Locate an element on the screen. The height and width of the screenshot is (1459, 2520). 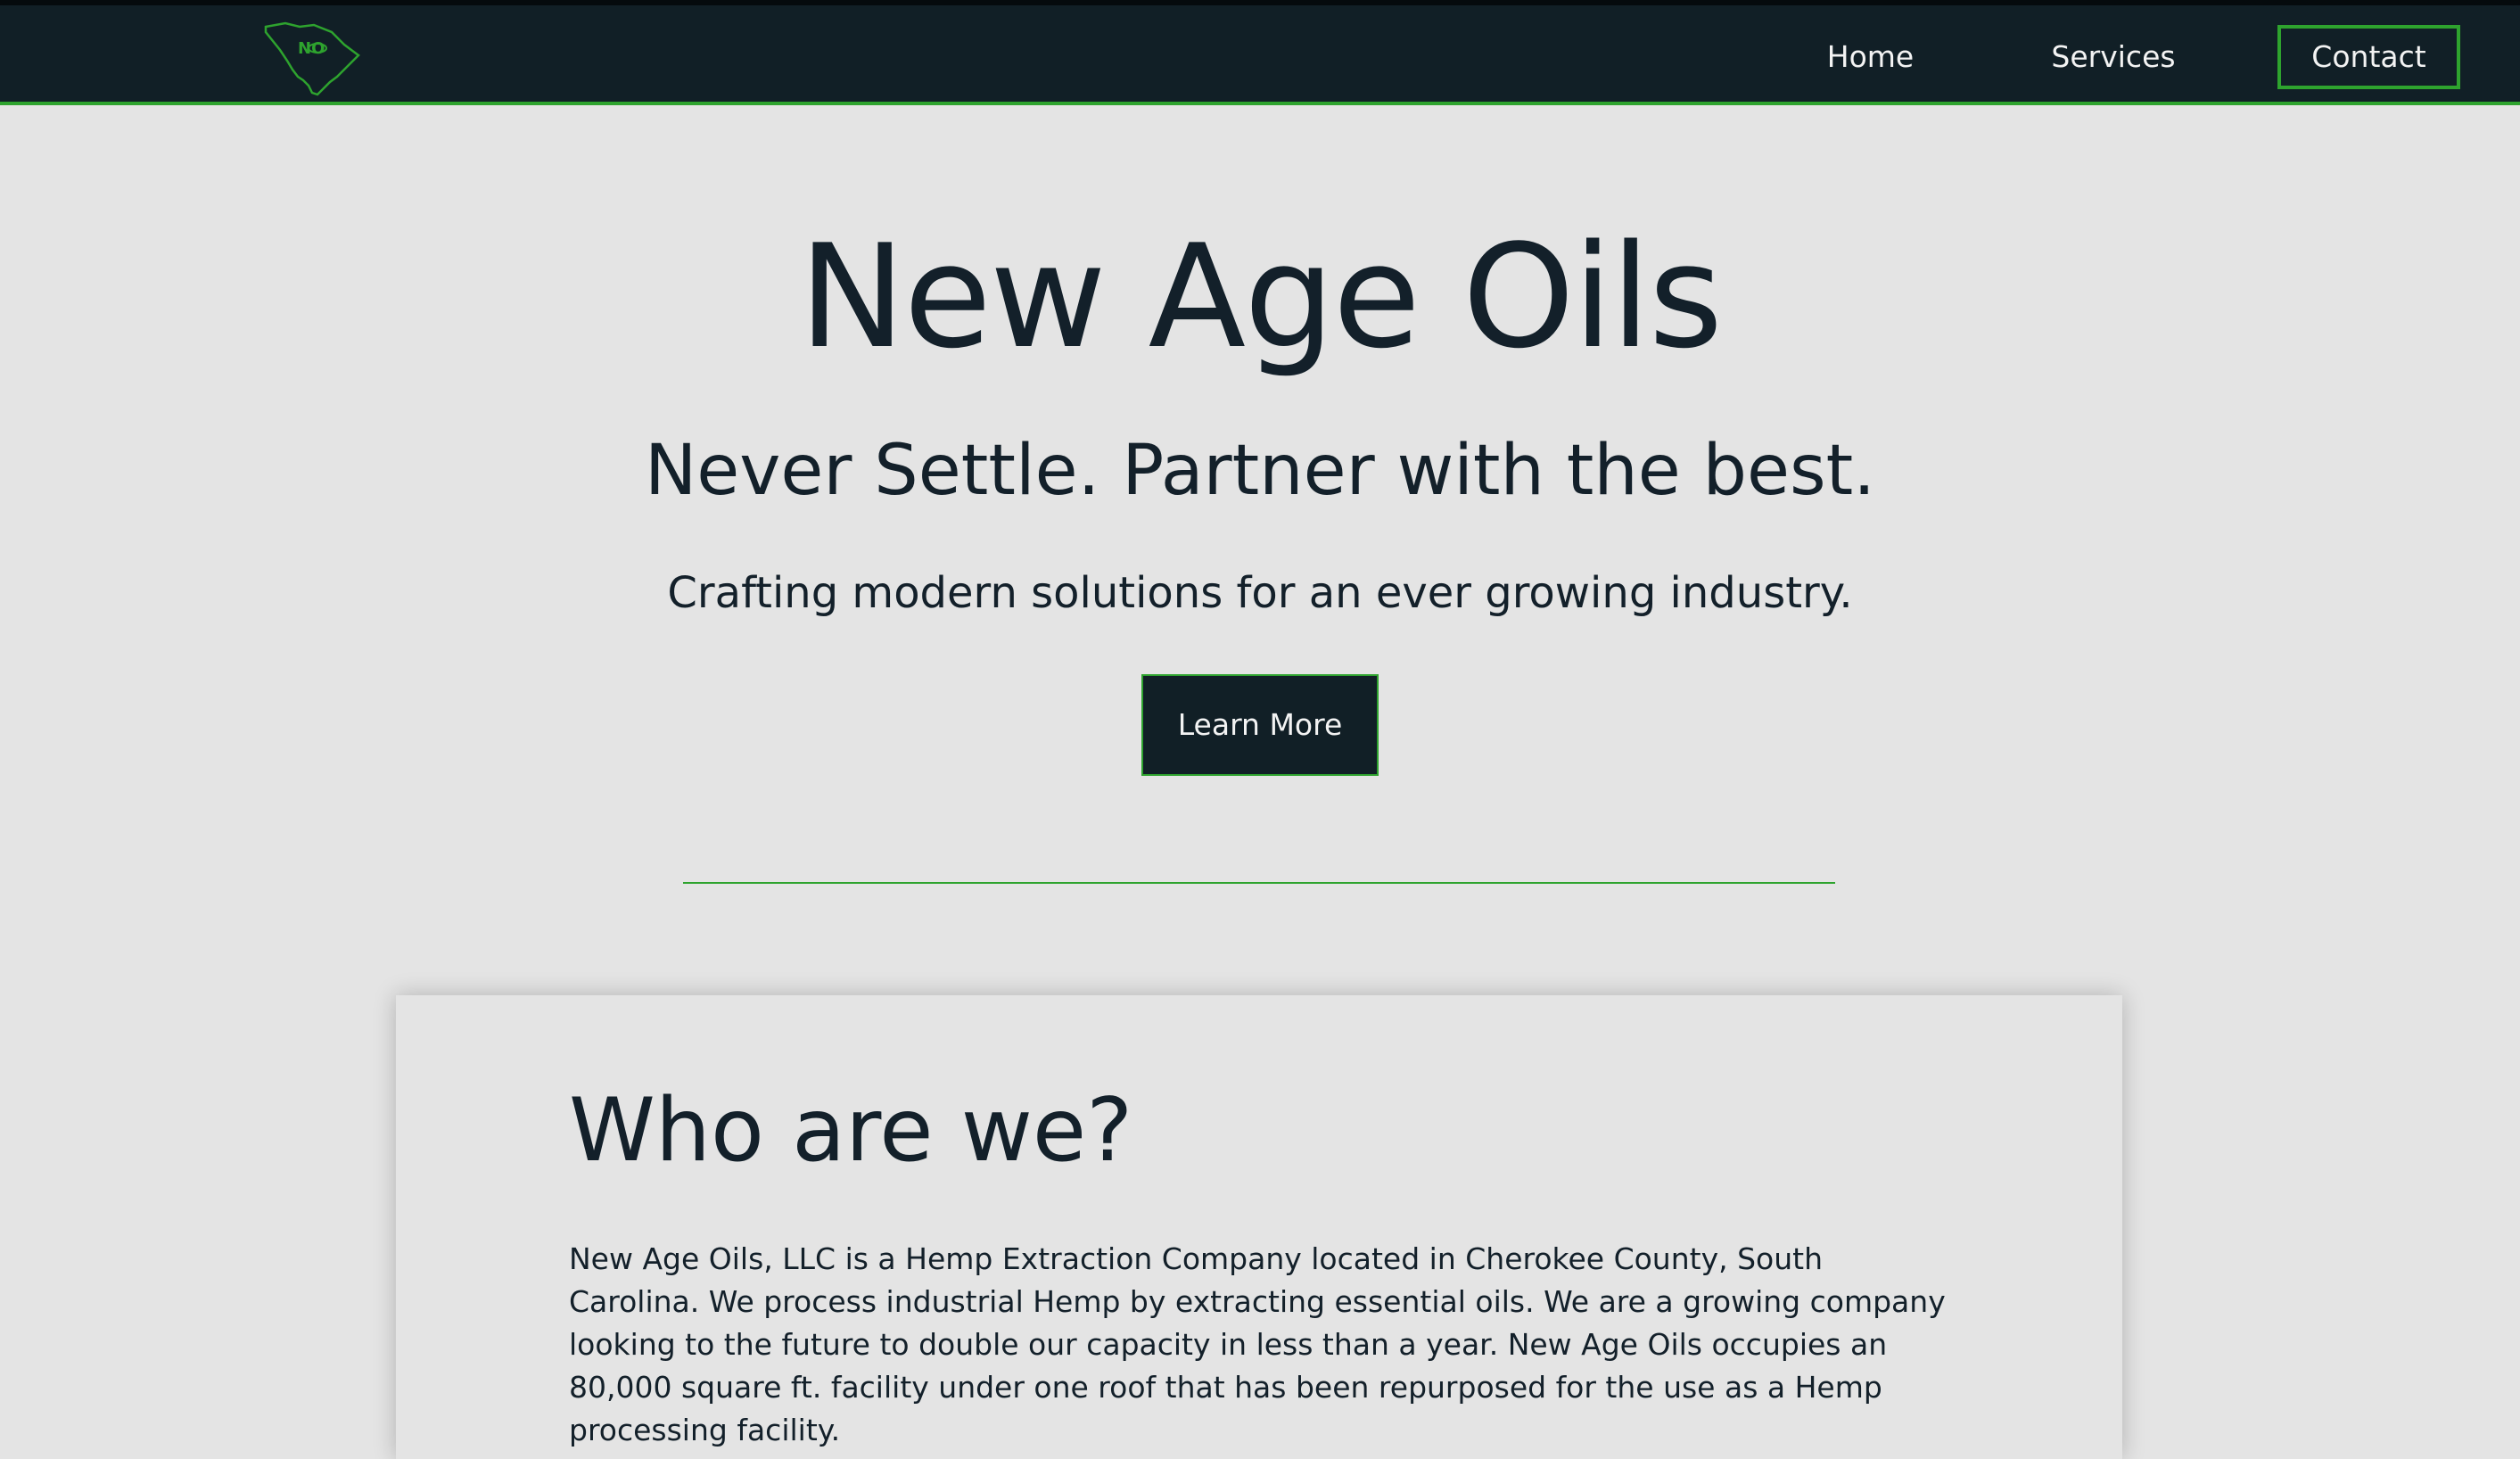
about-title: Who are we? is located at coordinates (851, 1131).